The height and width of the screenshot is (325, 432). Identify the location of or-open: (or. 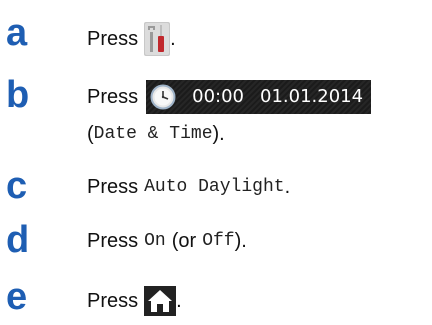
(184, 241).